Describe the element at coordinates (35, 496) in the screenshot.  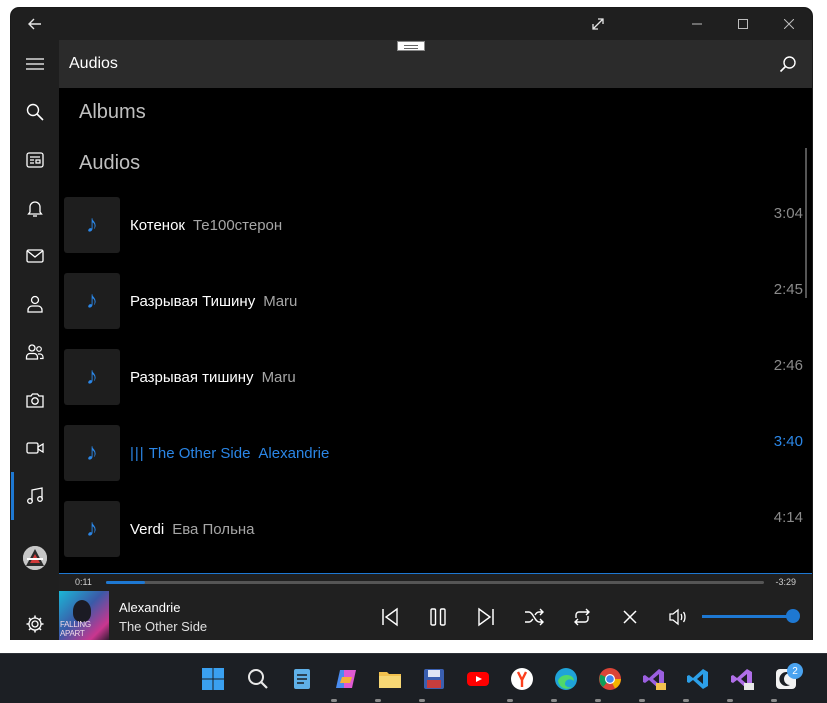
I see `music-icon` at that location.